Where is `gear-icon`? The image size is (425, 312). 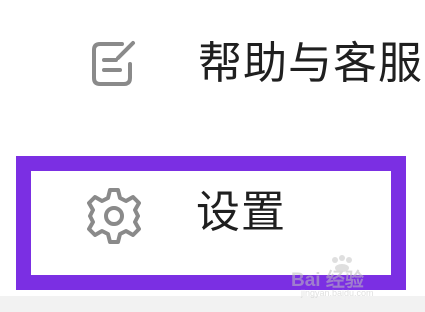
gear-icon is located at coordinates (114, 216).